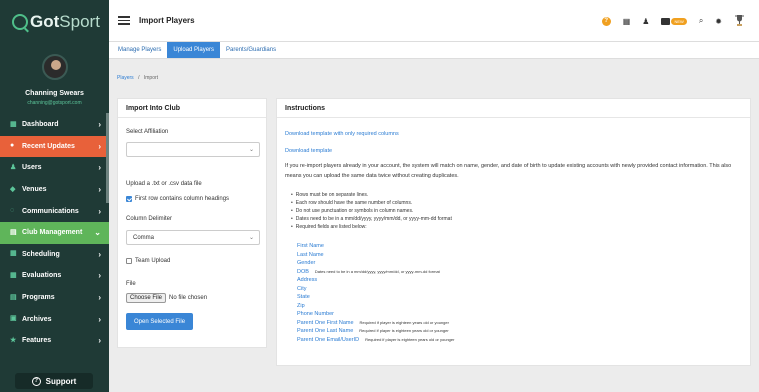 This screenshot has height=392, width=759. I want to click on gear-icon: ✹, so click(718, 21).